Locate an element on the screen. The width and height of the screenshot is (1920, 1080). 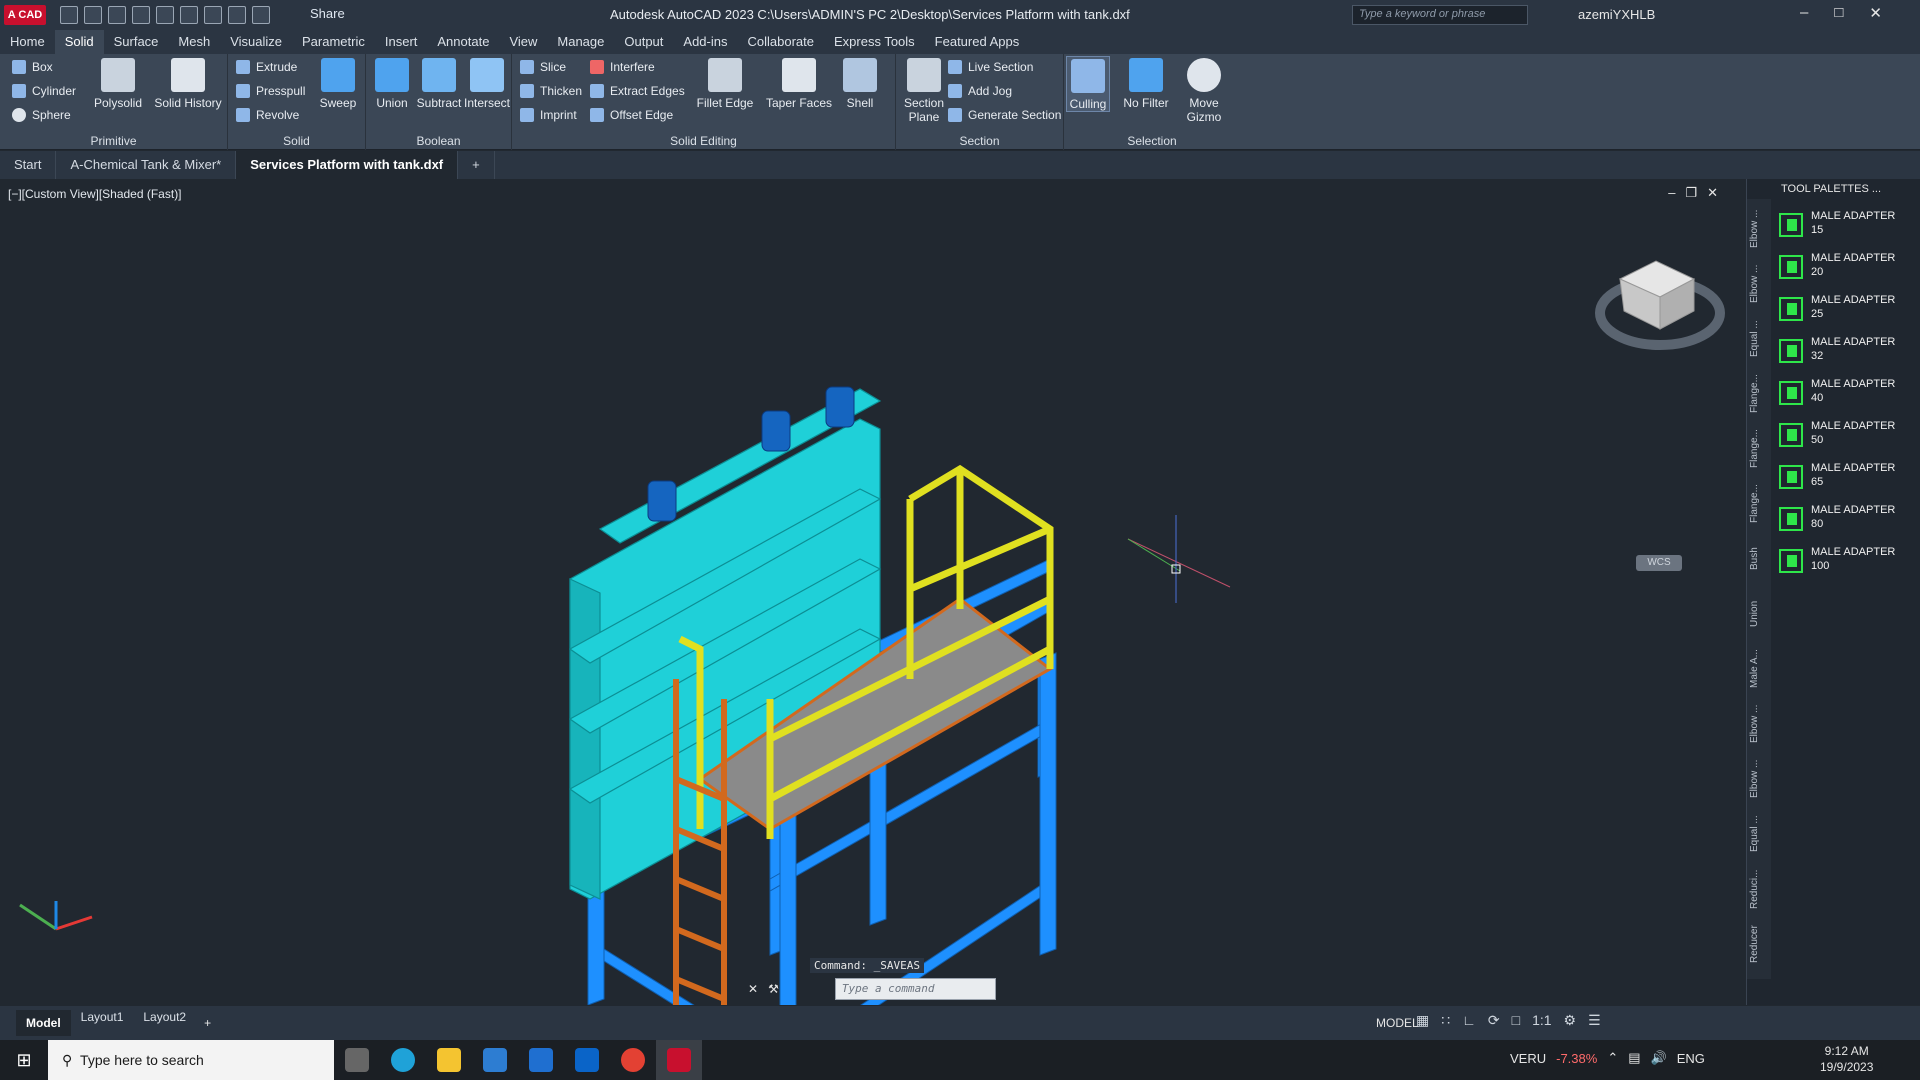
subtract-button: Subtract is located at coordinates (439, 84).